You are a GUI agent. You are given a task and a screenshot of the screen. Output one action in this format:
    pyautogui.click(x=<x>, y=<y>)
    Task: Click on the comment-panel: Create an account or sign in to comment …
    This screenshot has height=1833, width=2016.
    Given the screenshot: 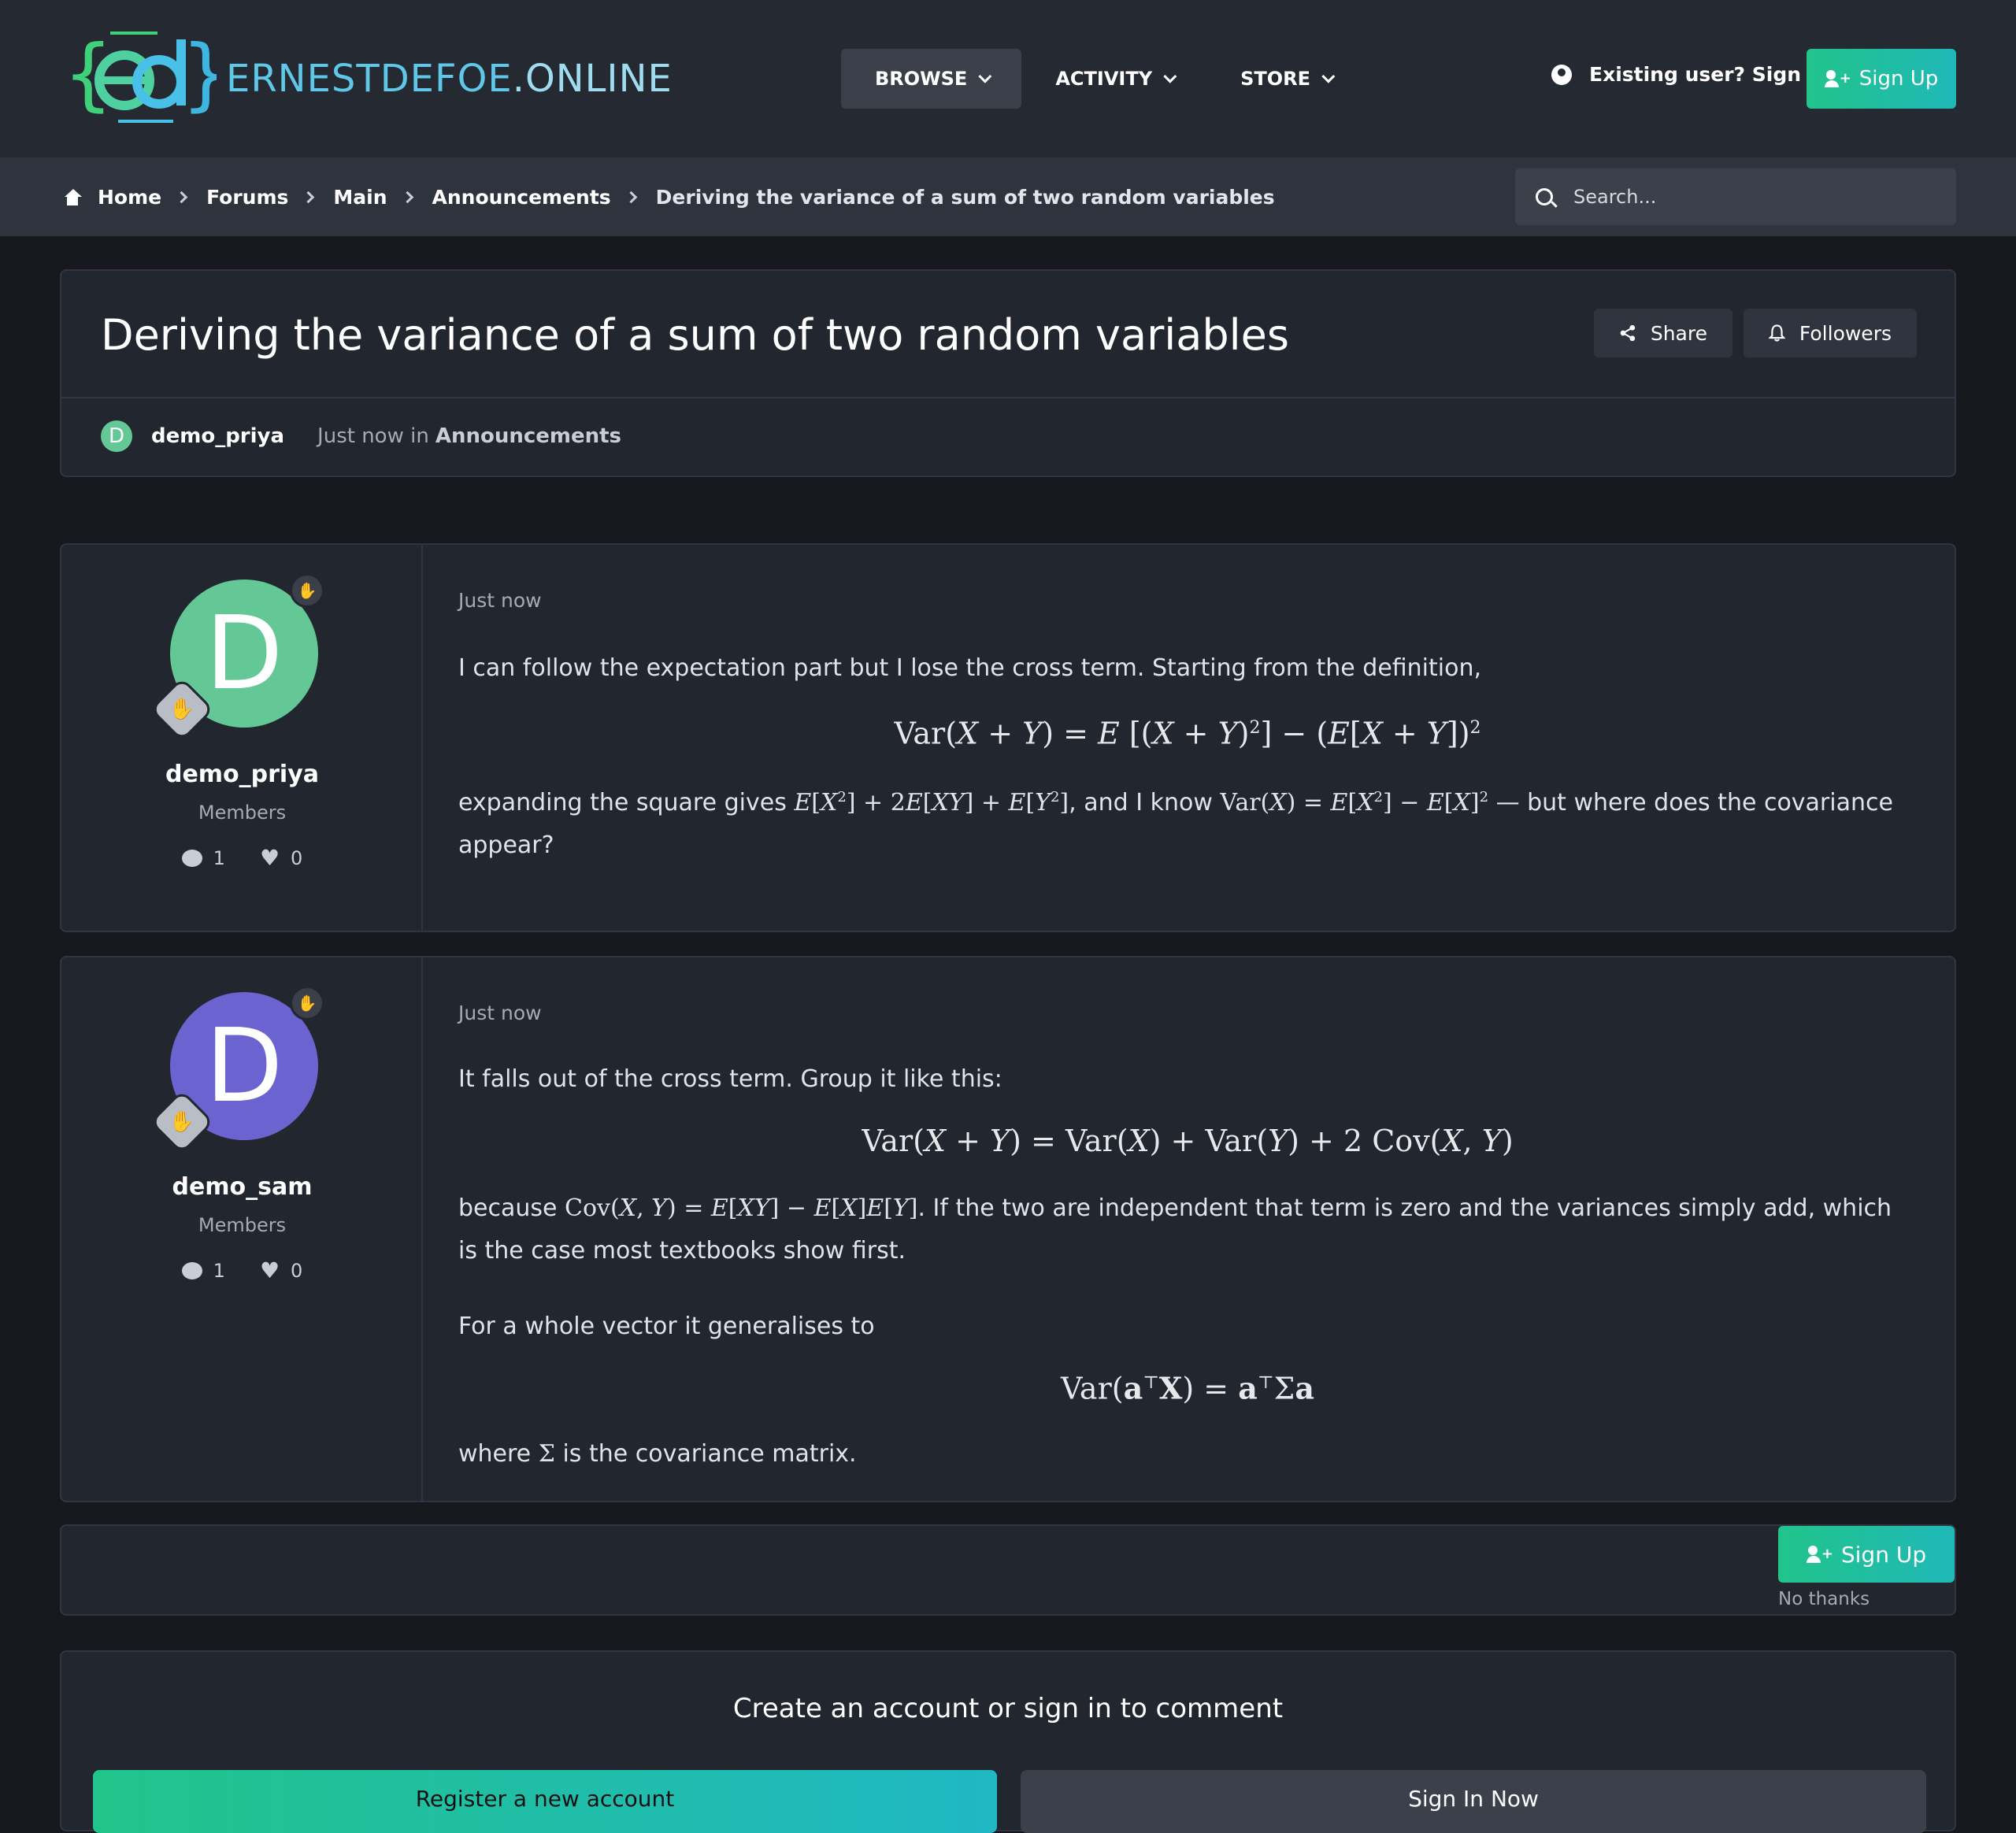 What is the action you would take?
    pyautogui.click(x=1008, y=1741)
    